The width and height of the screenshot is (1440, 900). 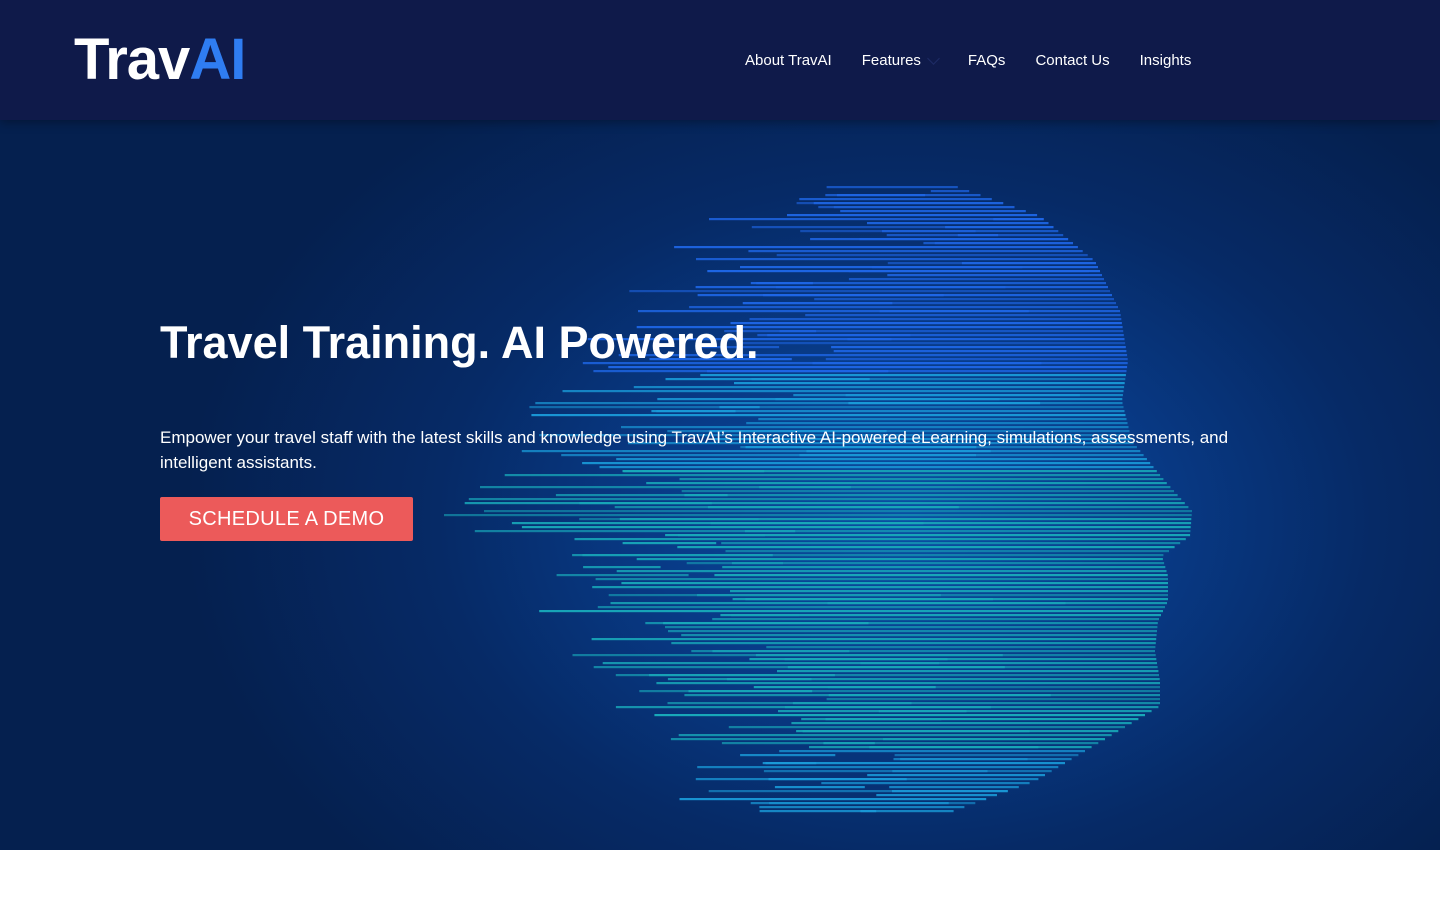 I want to click on nav-insights: Insights, so click(x=1166, y=60).